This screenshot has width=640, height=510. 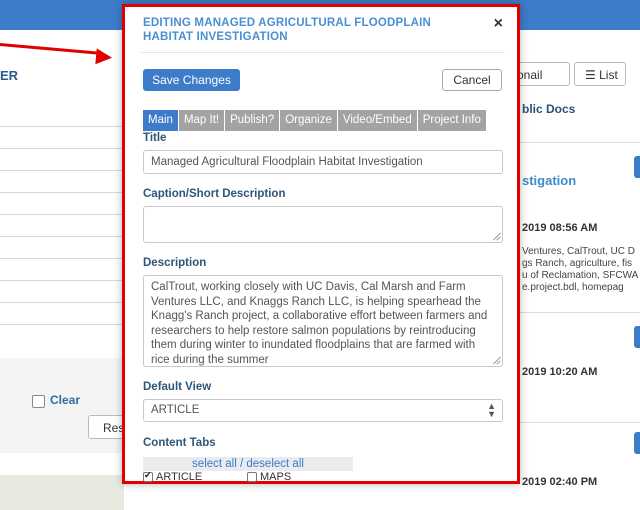 What do you see at coordinates (491, 410) in the screenshot?
I see `select-arrows-icon: ▲ ▼` at bounding box center [491, 410].